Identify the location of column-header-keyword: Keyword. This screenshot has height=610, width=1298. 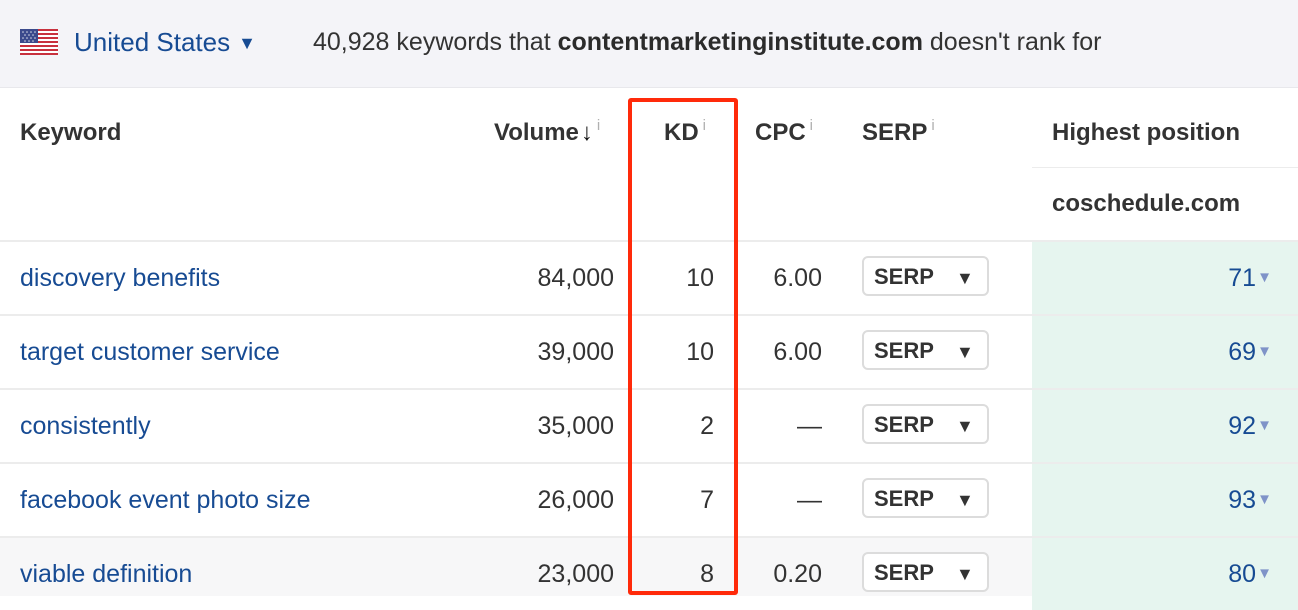
(70, 133).